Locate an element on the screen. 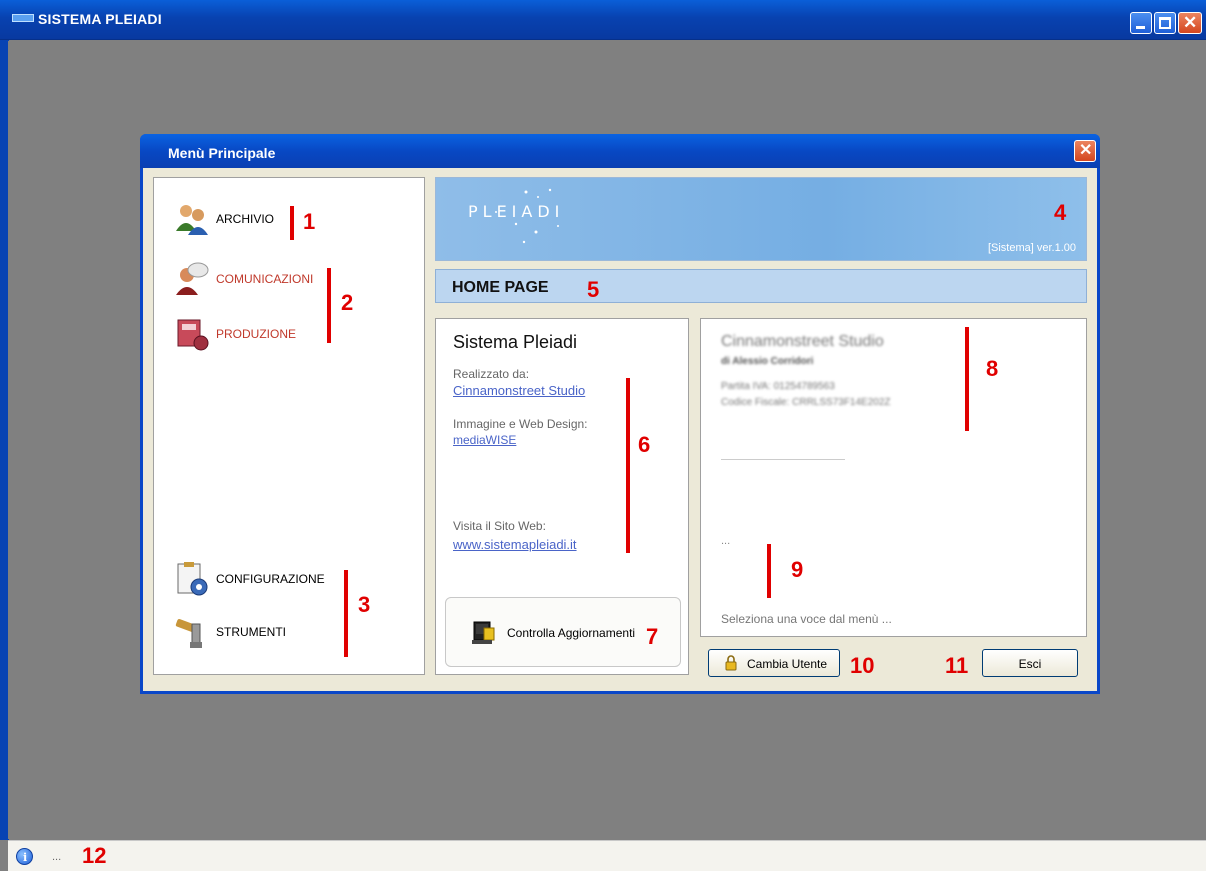  menu-item-label: ARCHIVIO is located at coordinates (245, 219).